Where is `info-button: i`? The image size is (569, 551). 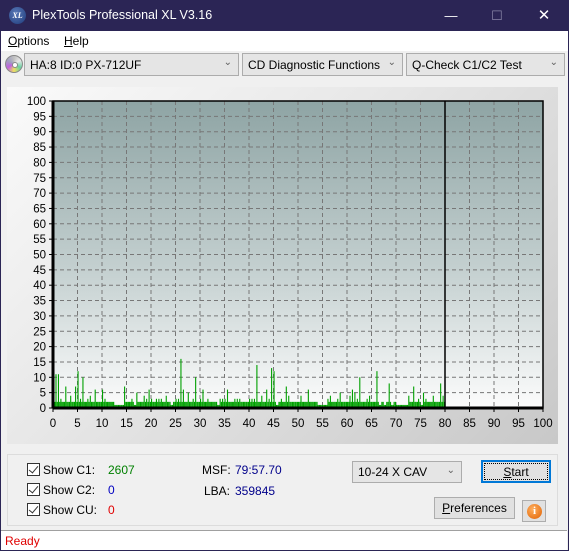 info-button: i is located at coordinates (534, 511).